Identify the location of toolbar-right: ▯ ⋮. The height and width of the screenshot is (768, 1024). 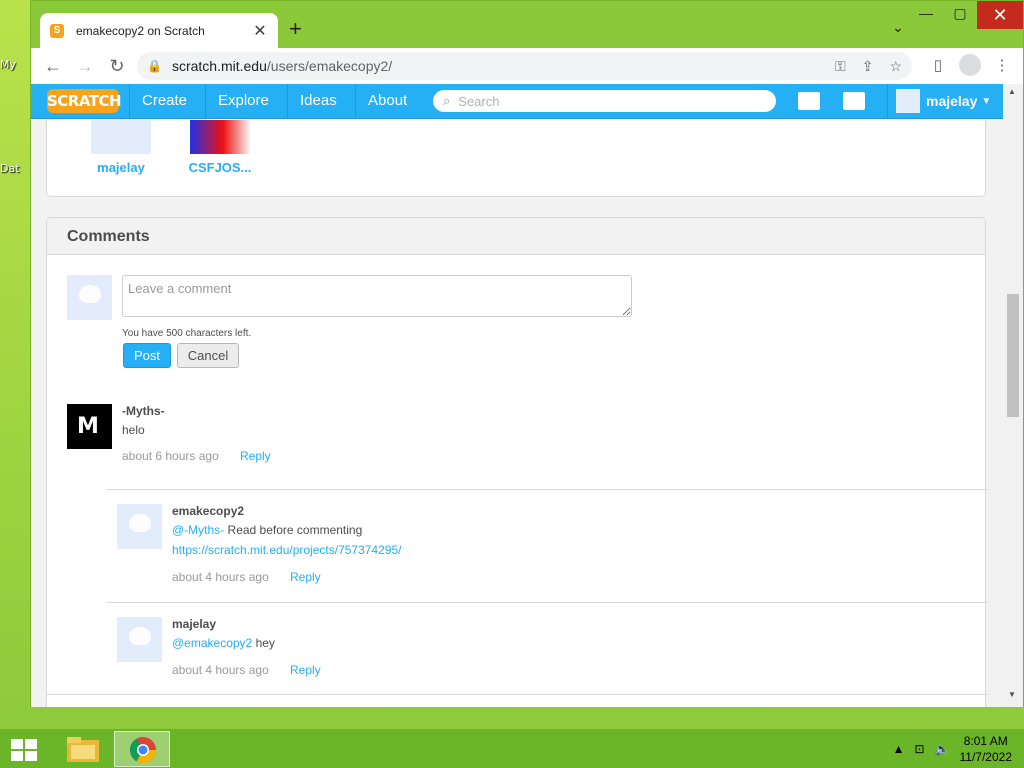
(974, 65).